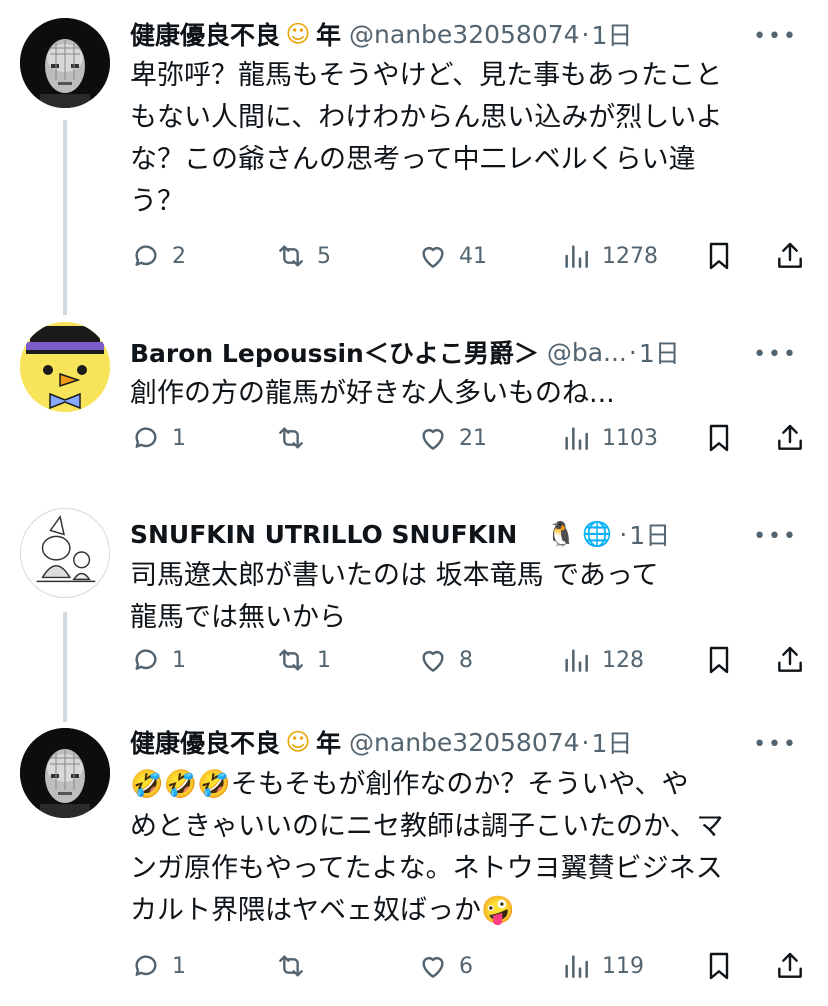  What do you see at coordinates (465, 785) in the screenshot?
I see `post-text-line: 🤣🤣🤣そもそもが創作なのか？そういや、や` at bounding box center [465, 785].